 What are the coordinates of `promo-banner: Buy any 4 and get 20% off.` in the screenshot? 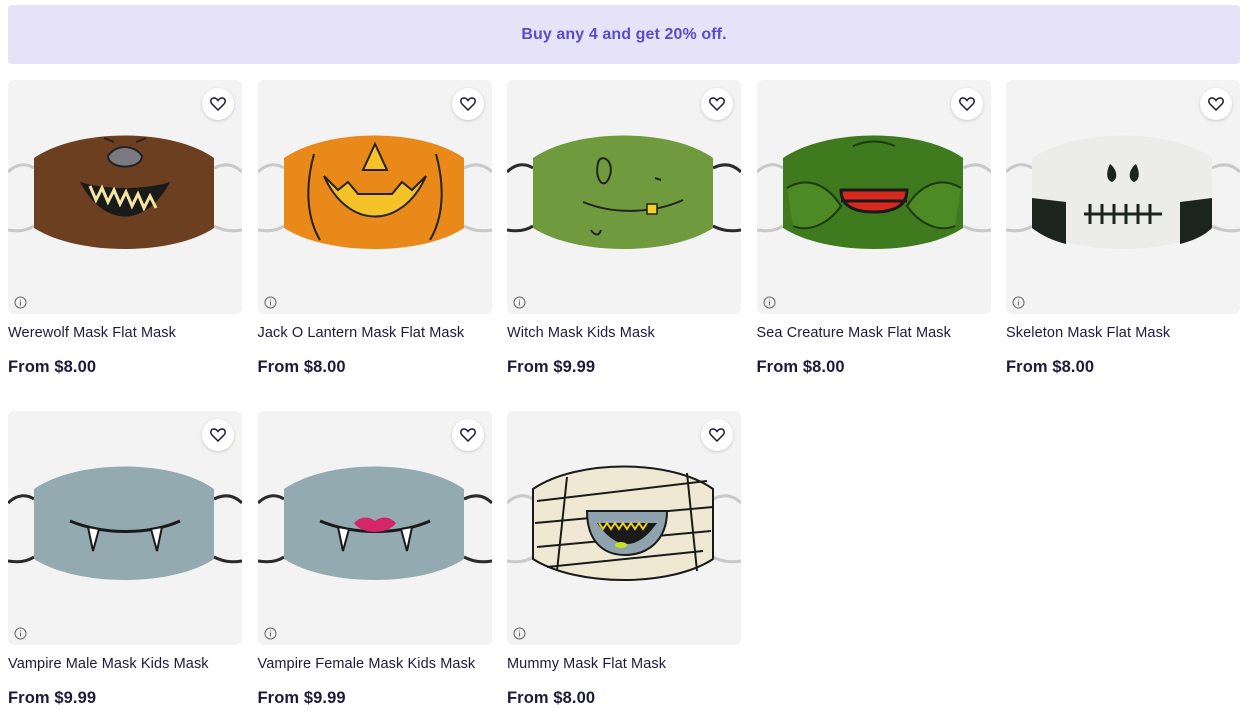 It's located at (624, 34).